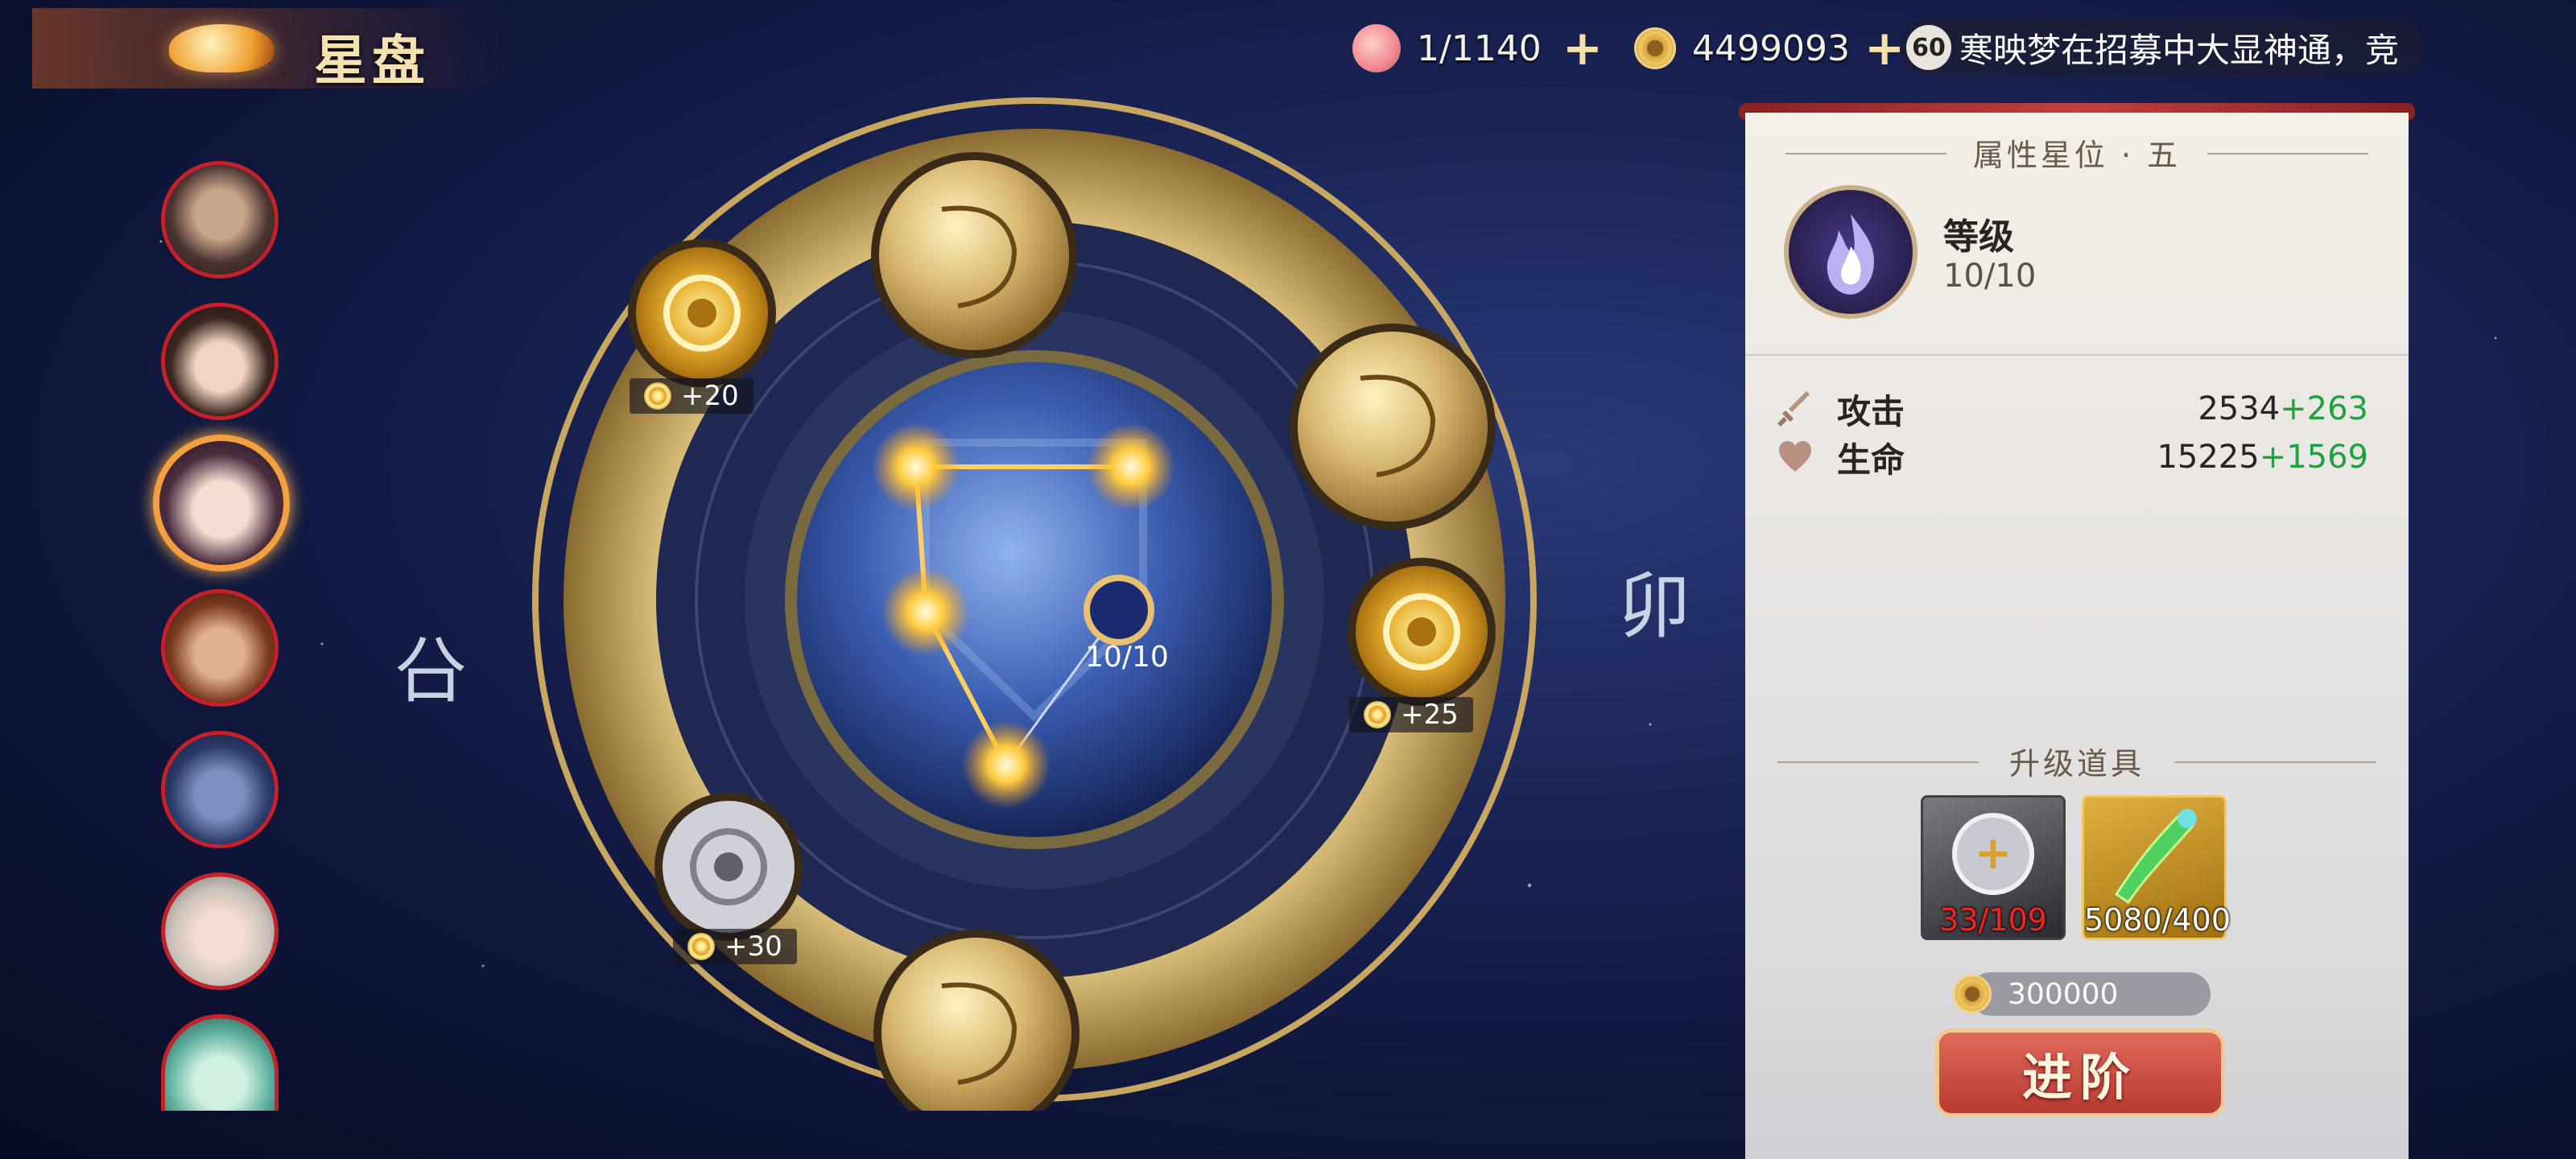 The width and height of the screenshot is (2576, 1159). What do you see at coordinates (1871, 411) in the screenshot?
I see `stat-name: 攻击` at bounding box center [1871, 411].